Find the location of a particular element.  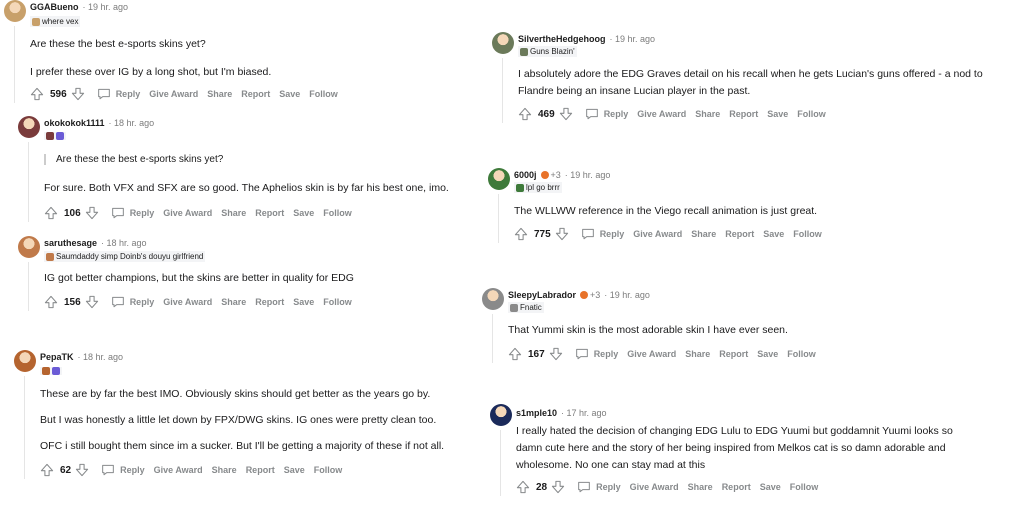

timestamp: · 17 hr. ago is located at coordinates (584, 413).